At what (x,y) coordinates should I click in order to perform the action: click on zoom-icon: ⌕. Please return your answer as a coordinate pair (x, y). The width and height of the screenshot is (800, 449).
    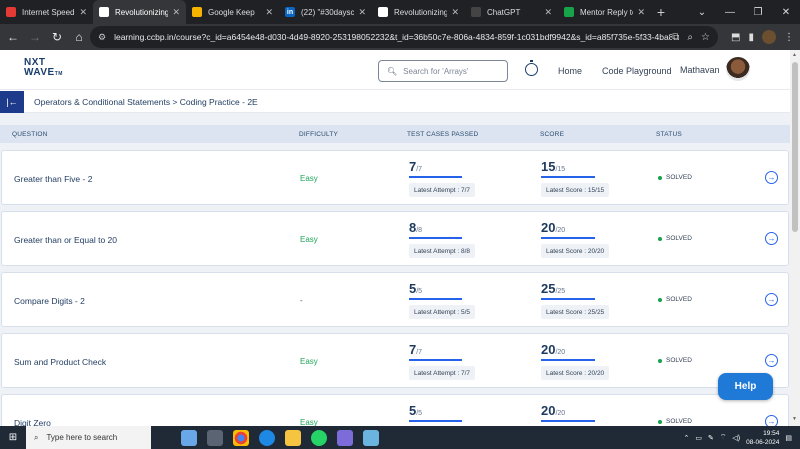
    Looking at the image, I should click on (690, 37).